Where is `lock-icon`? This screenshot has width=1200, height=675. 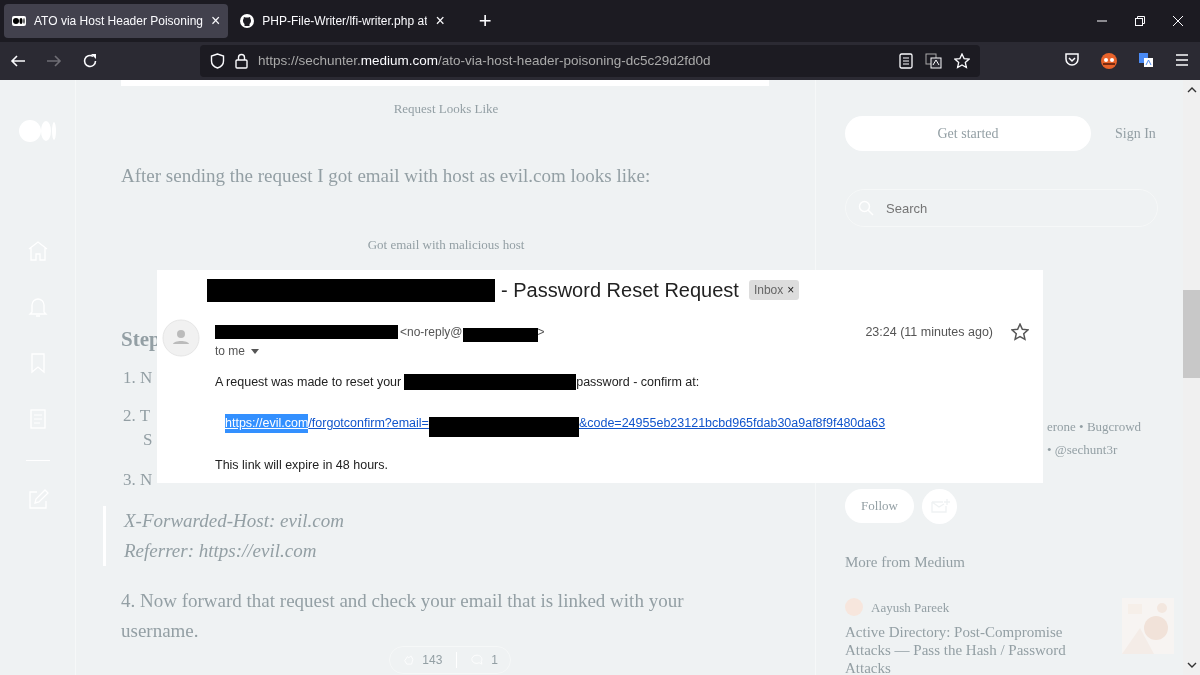
lock-icon is located at coordinates (241, 61).